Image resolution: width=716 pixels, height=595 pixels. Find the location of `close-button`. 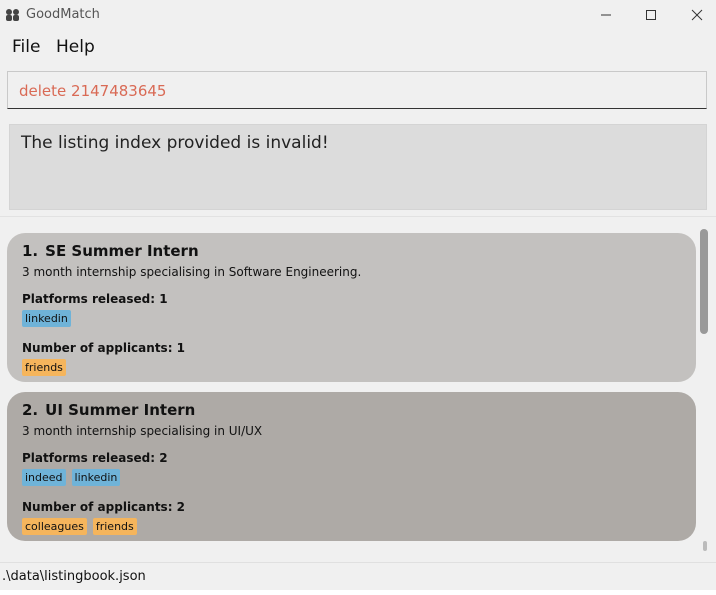

close-button is located at coordinates (695, 15).